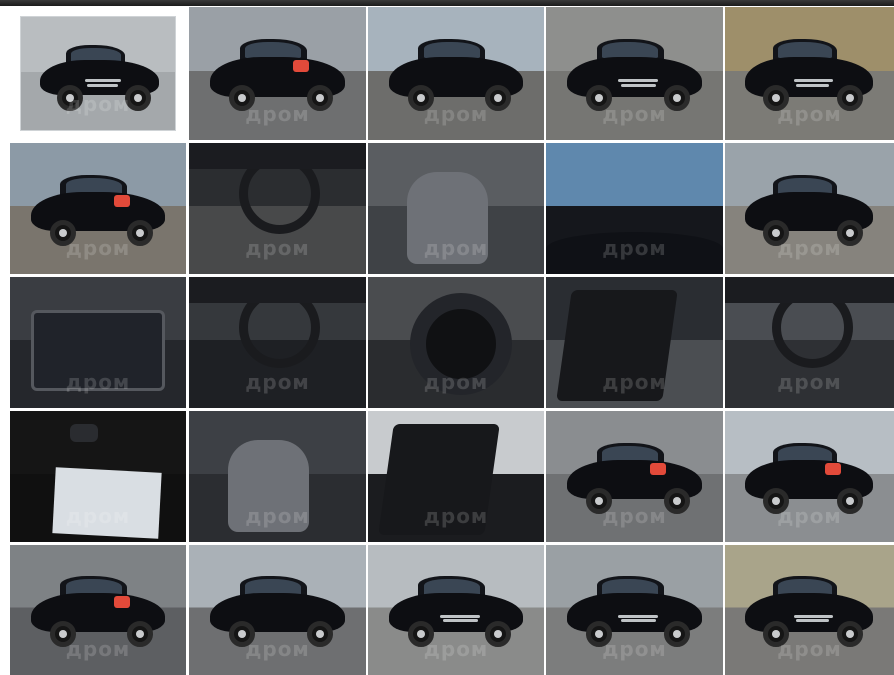  Describe the element at coordinates (107, 503) in the screenshot. I see `document-shape` at that location.